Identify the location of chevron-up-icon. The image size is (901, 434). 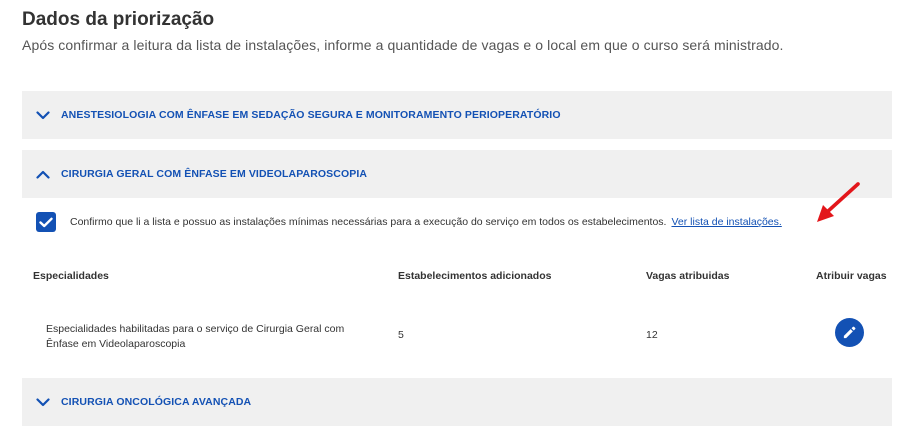
(43, 174).